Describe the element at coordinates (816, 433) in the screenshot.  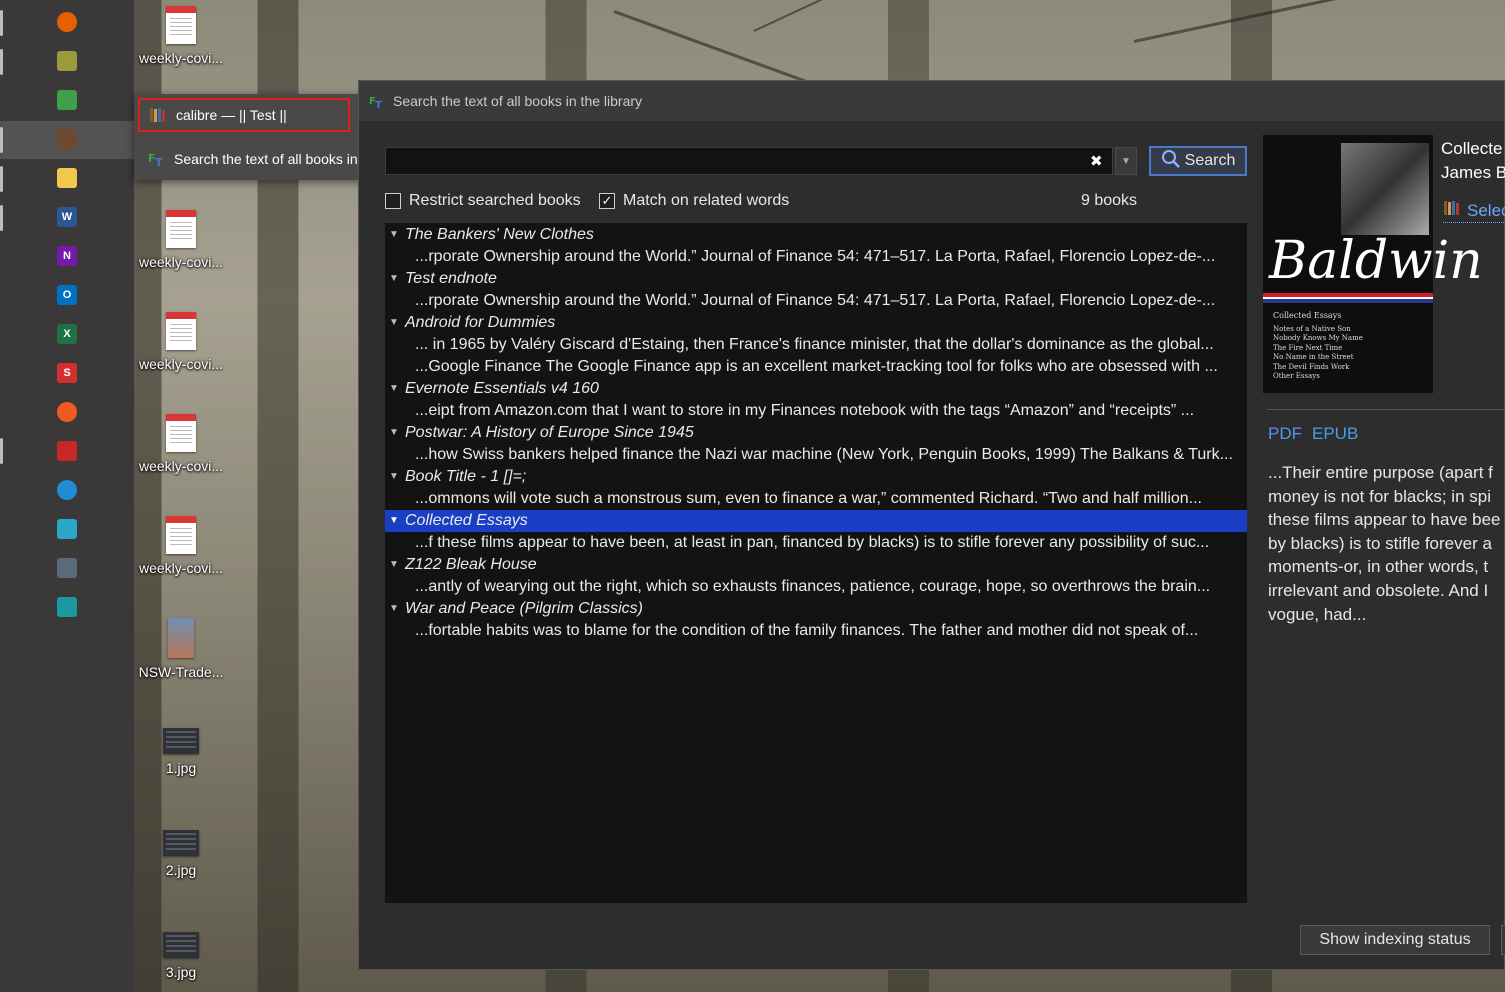
I see `result-book-title: ▼ Postwar: A History of Europe Since 1945` at that location.